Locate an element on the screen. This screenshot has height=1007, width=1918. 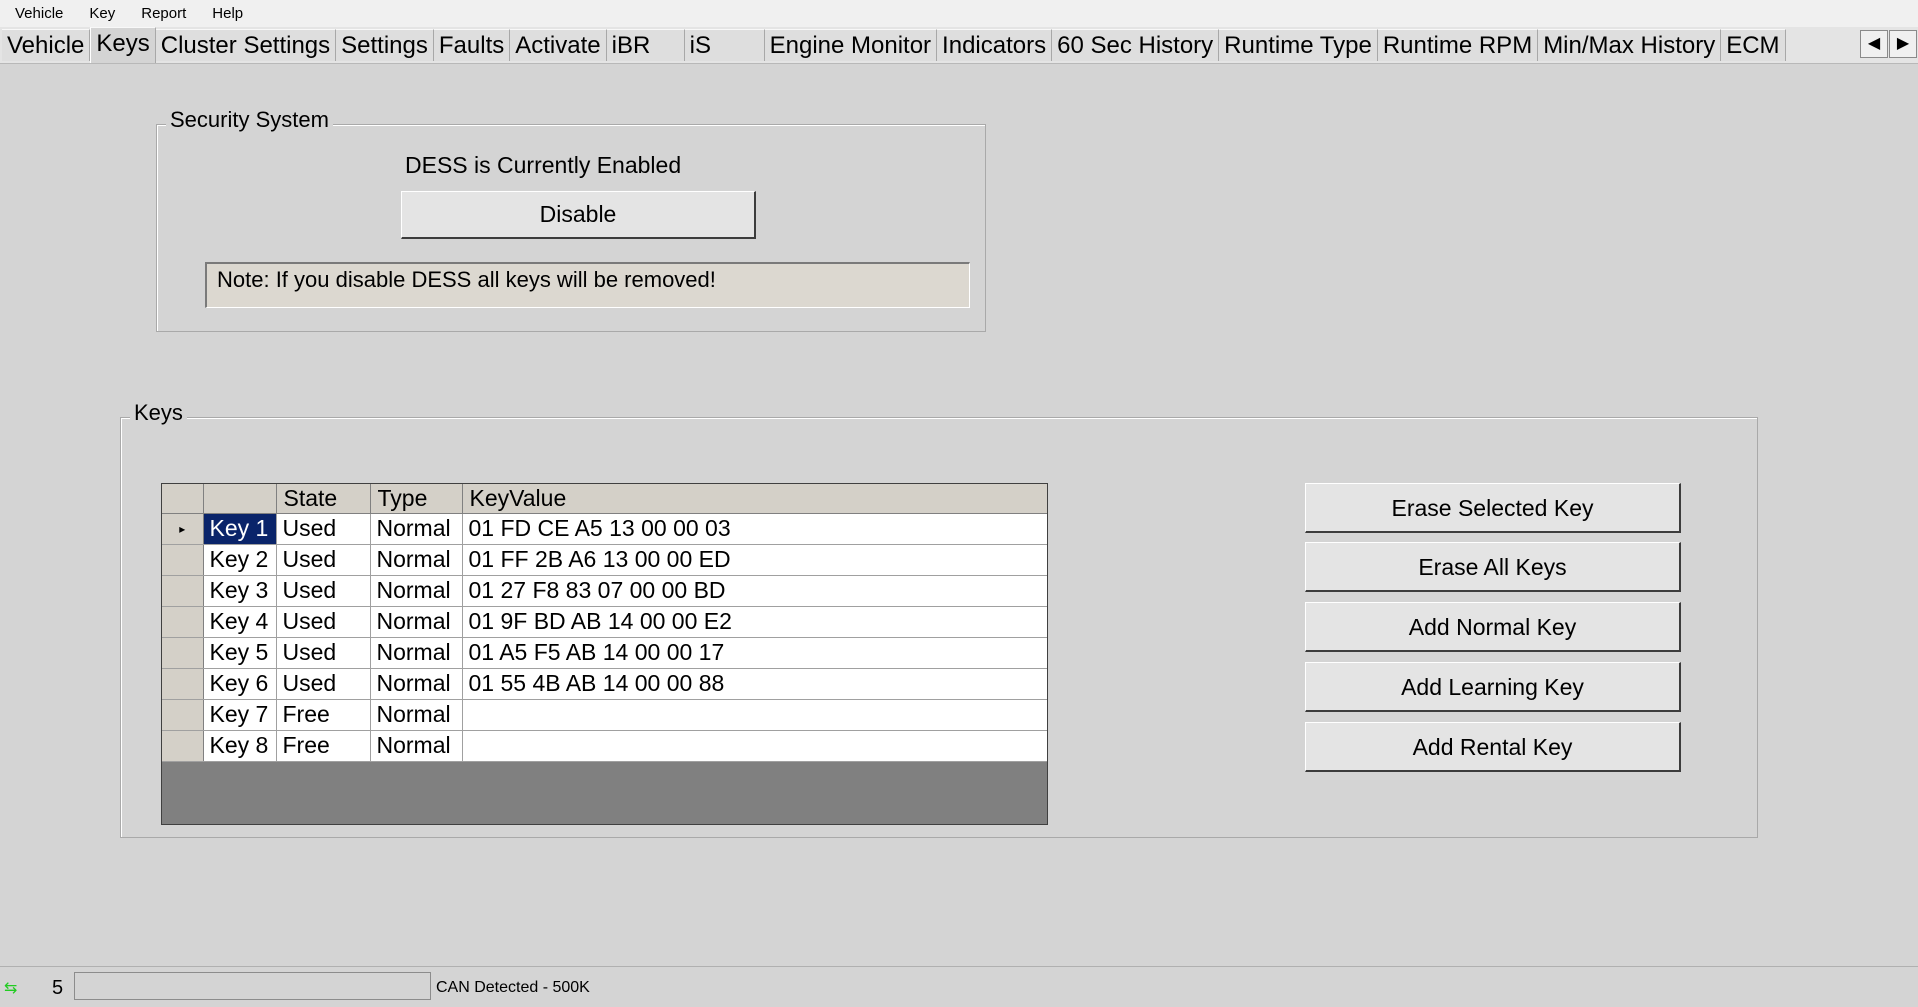
key-name-cell: Key 6 is located at coordinates (240, 684).